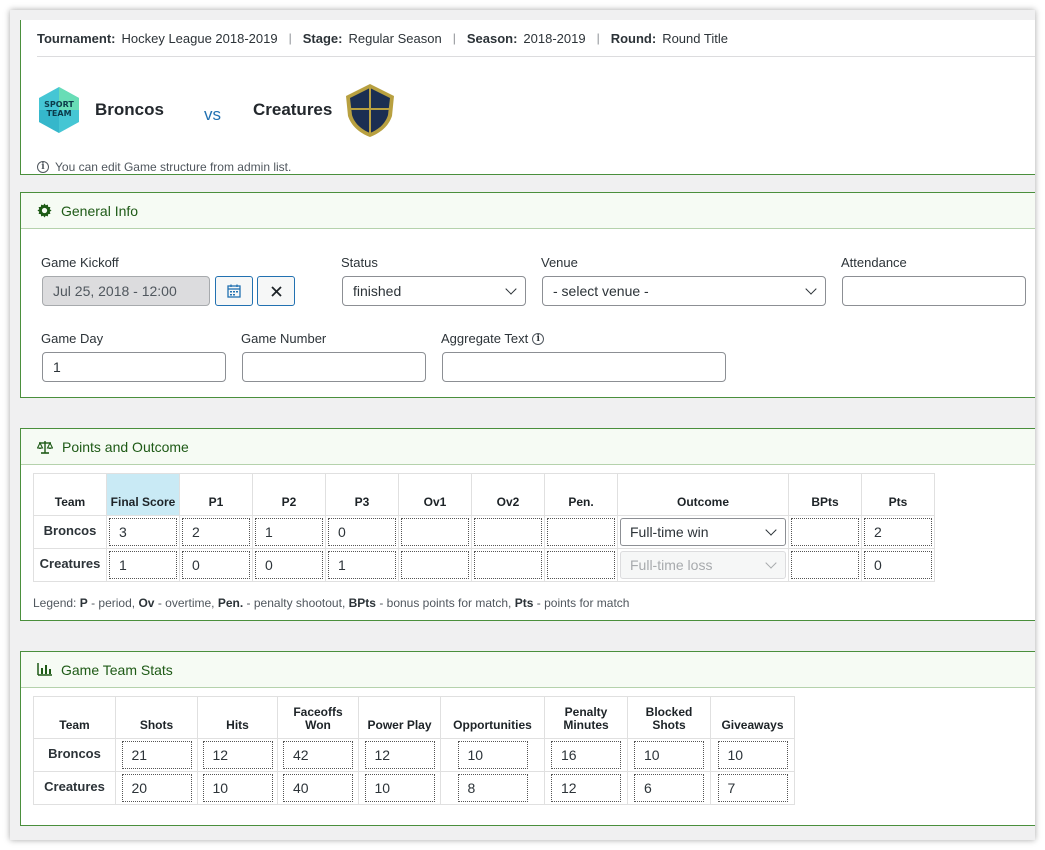  I want to click on p3-input: 1, so click(362, 565).